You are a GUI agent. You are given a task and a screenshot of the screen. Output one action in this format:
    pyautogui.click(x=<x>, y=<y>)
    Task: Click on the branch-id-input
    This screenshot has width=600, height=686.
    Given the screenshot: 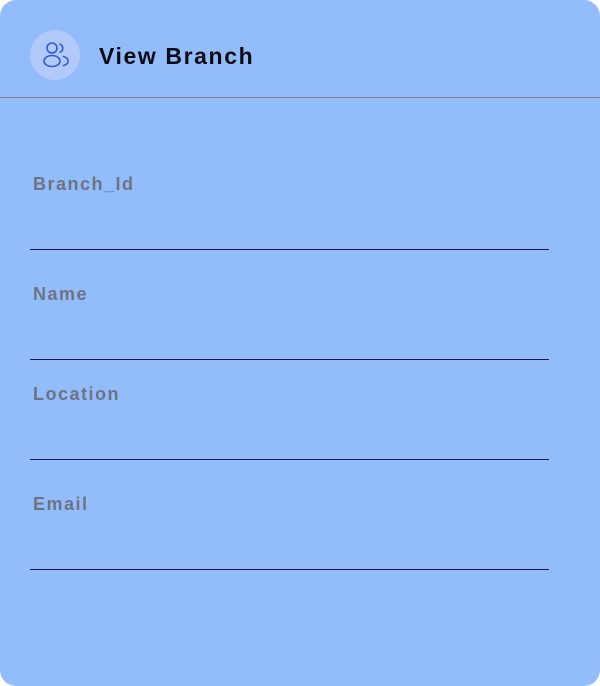 What is the action you would take?
    pyautogui.click(x=289, y=233)
    